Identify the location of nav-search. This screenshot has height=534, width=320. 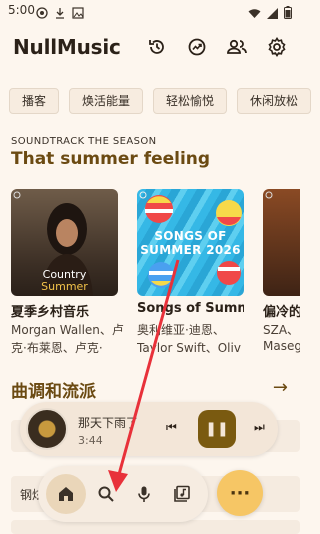
(106, 494).